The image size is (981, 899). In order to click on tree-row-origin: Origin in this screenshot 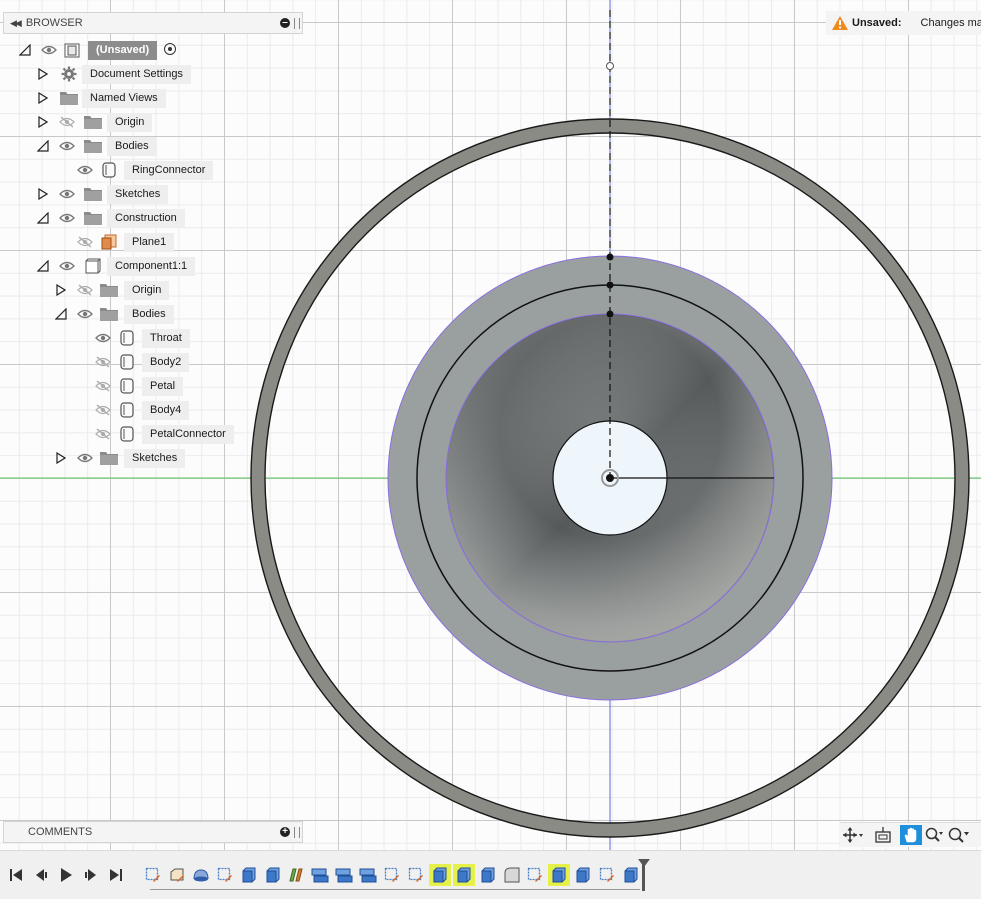, I will do `click(150, 122)`.